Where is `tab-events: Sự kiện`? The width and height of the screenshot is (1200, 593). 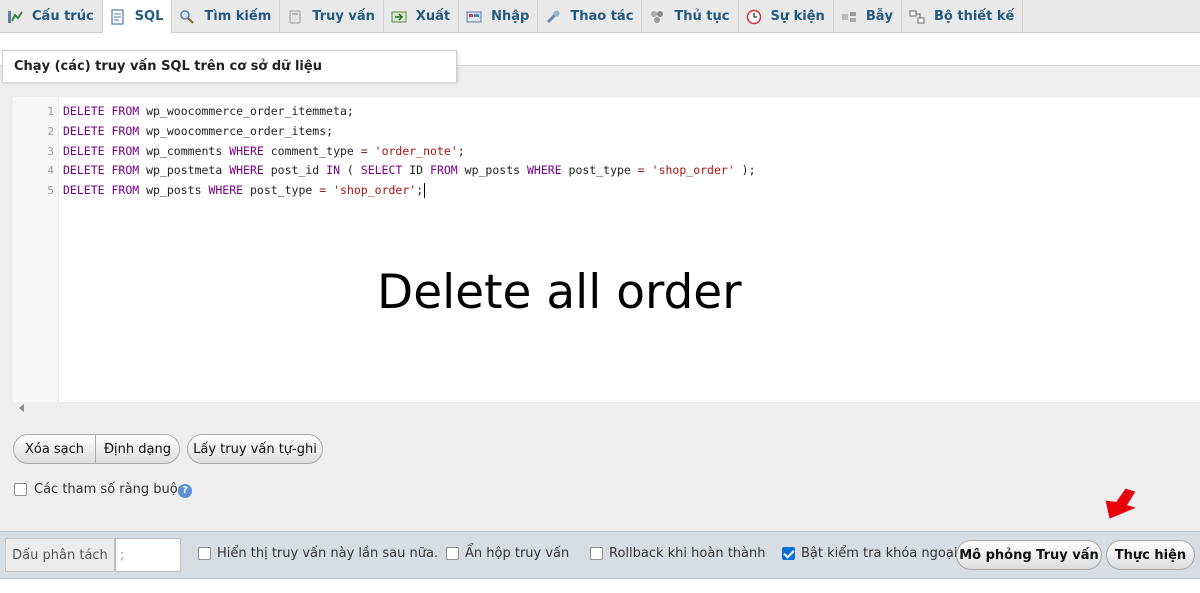
tab-events: Sự kiện is located at coordinates (786, 16).